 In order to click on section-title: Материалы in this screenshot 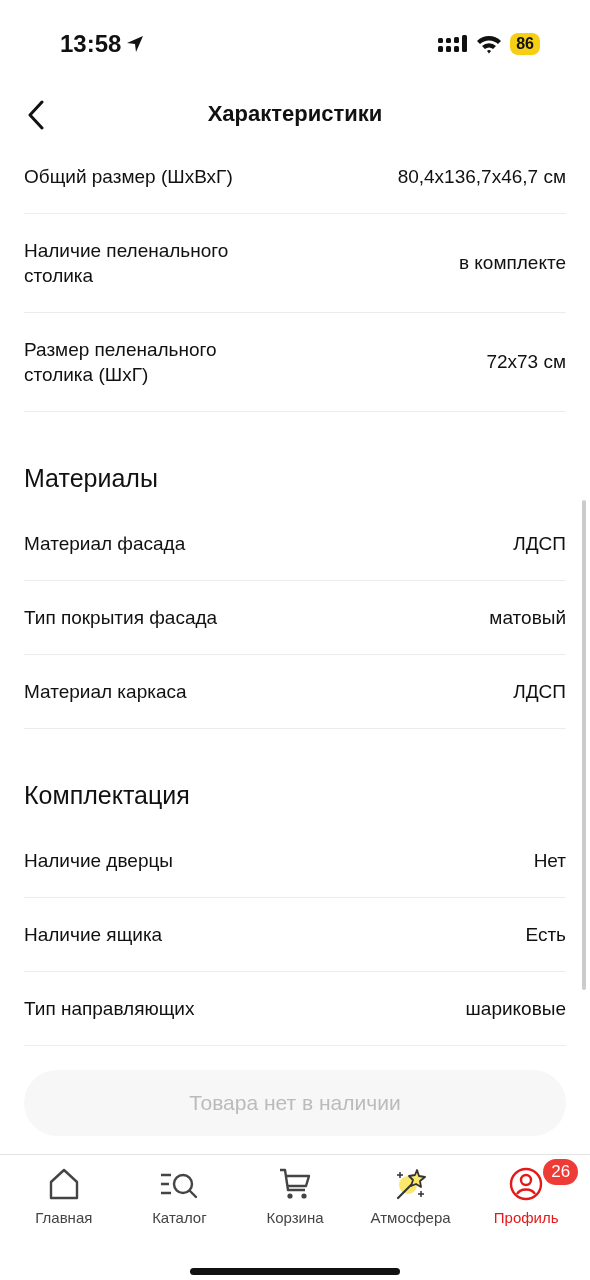, I will do `click(91, 478)`.